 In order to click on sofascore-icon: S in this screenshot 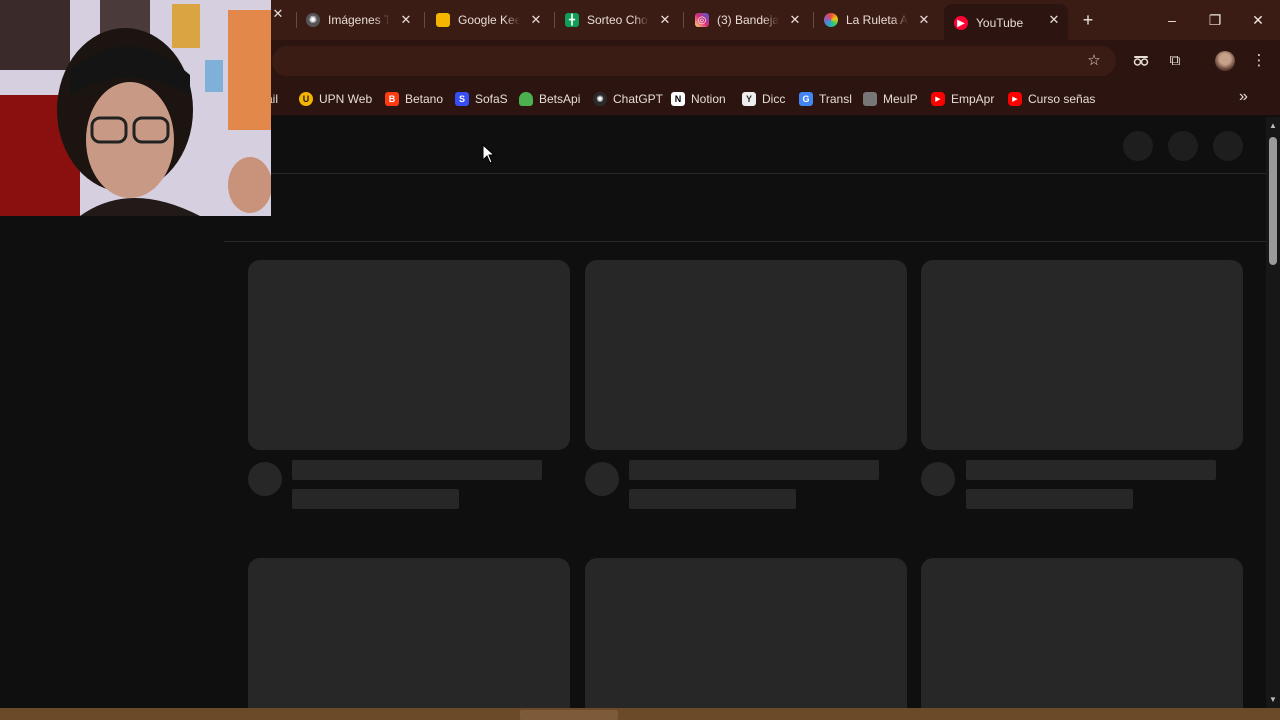, I will do `click(462, 99)`.